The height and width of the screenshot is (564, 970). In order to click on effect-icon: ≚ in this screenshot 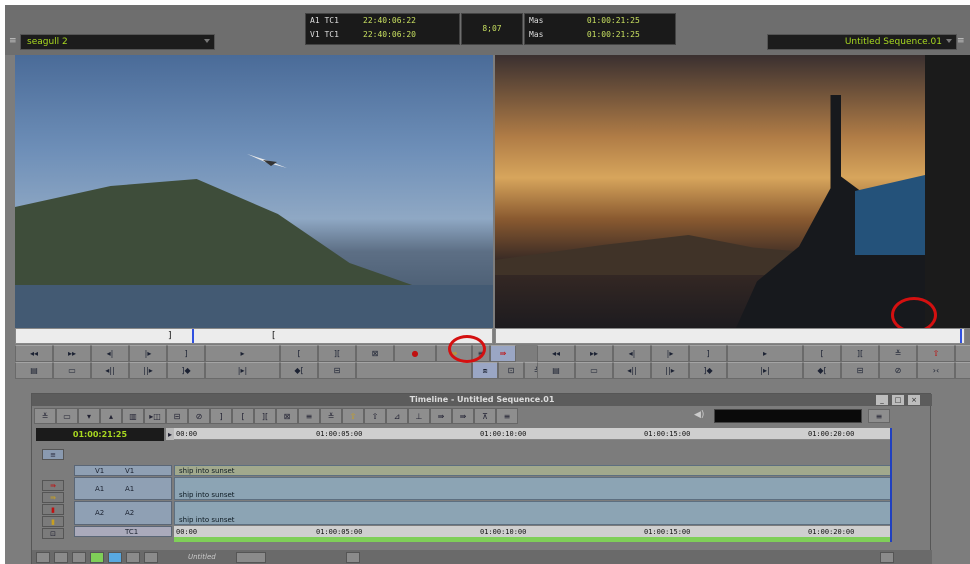, I will do `click(331, 416)`.